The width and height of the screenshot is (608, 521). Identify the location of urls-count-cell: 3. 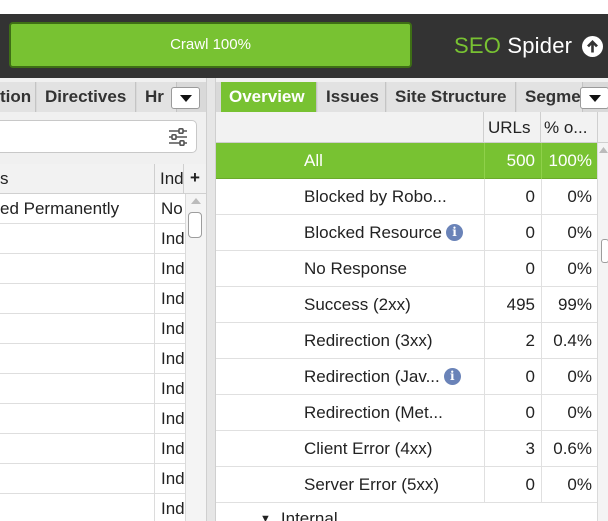
(512, 449).